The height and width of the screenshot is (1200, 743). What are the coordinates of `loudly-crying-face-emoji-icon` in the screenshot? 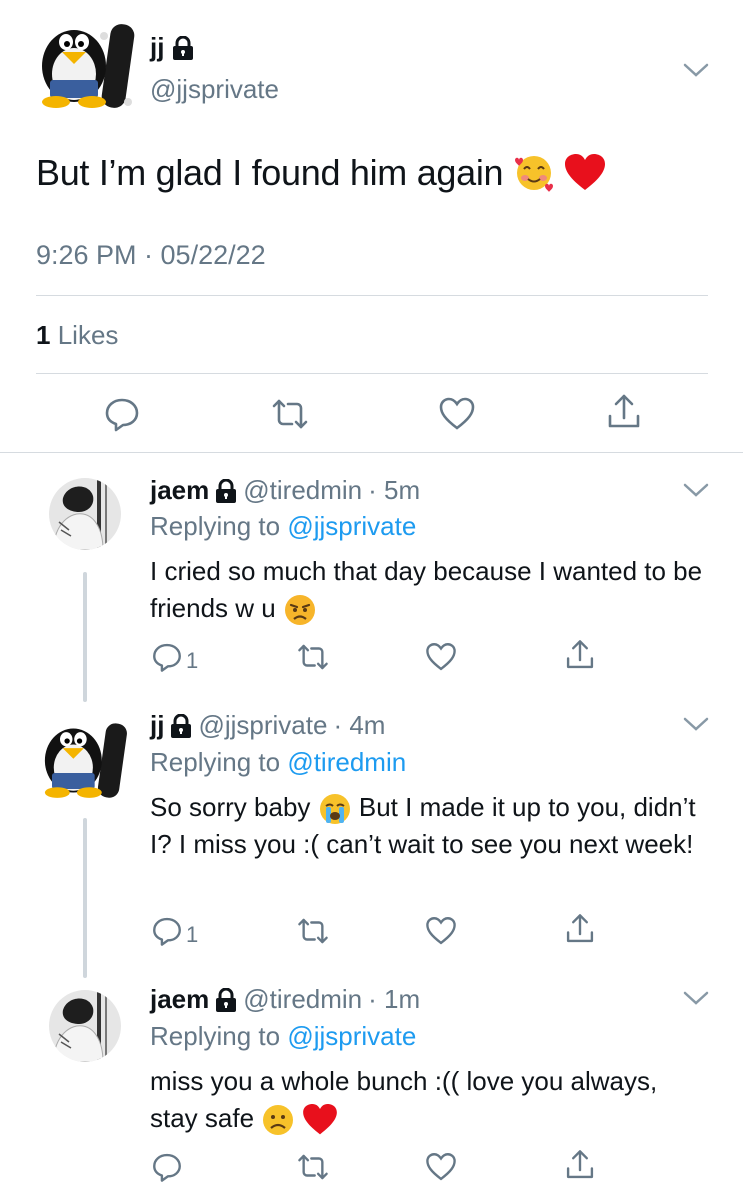 It's located at (335, 809).